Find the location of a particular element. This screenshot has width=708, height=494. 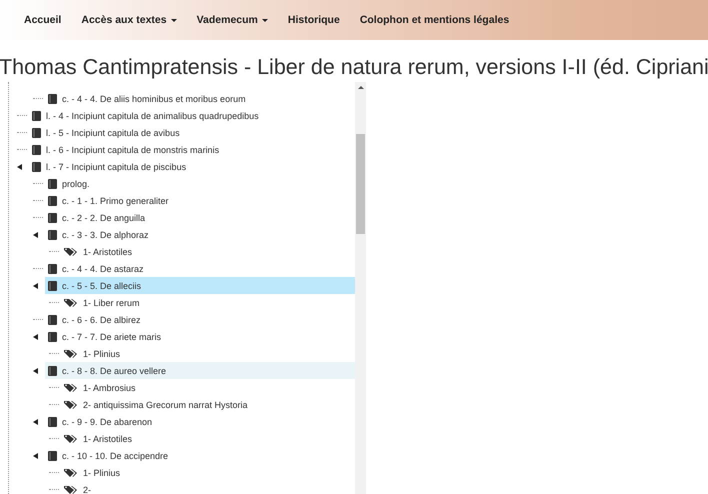

tree-item: c. - 8 - 8. De aureo vellere is located at coordinates (200, 370).